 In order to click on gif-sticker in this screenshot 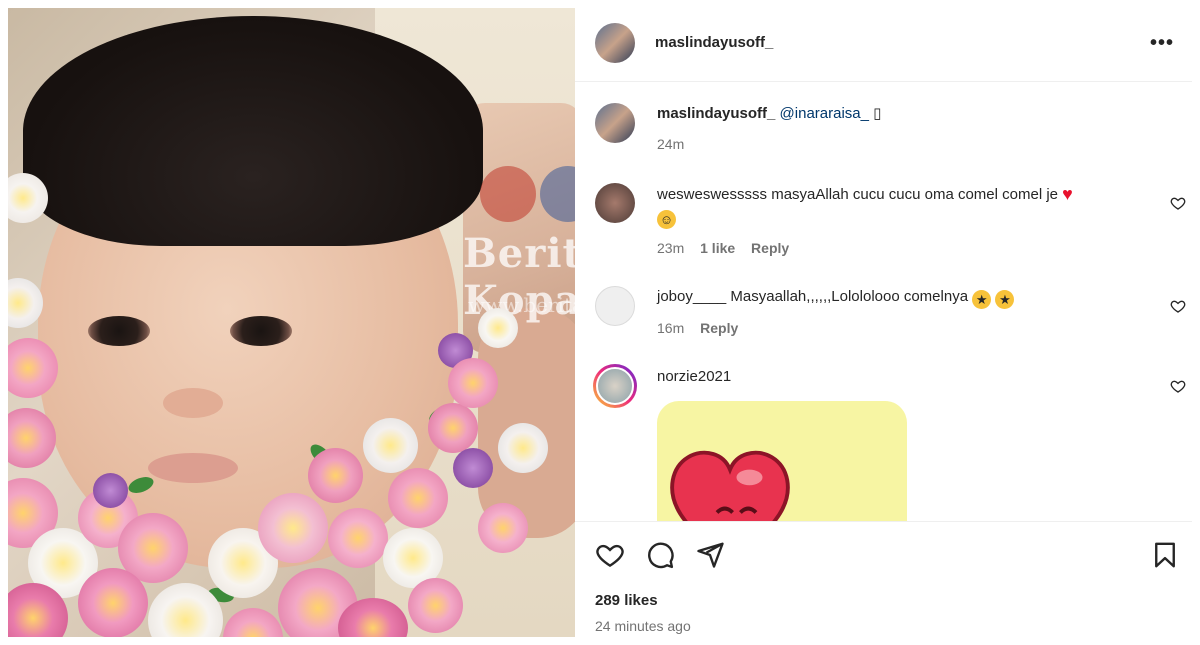, I will do `click(782, 461)`.